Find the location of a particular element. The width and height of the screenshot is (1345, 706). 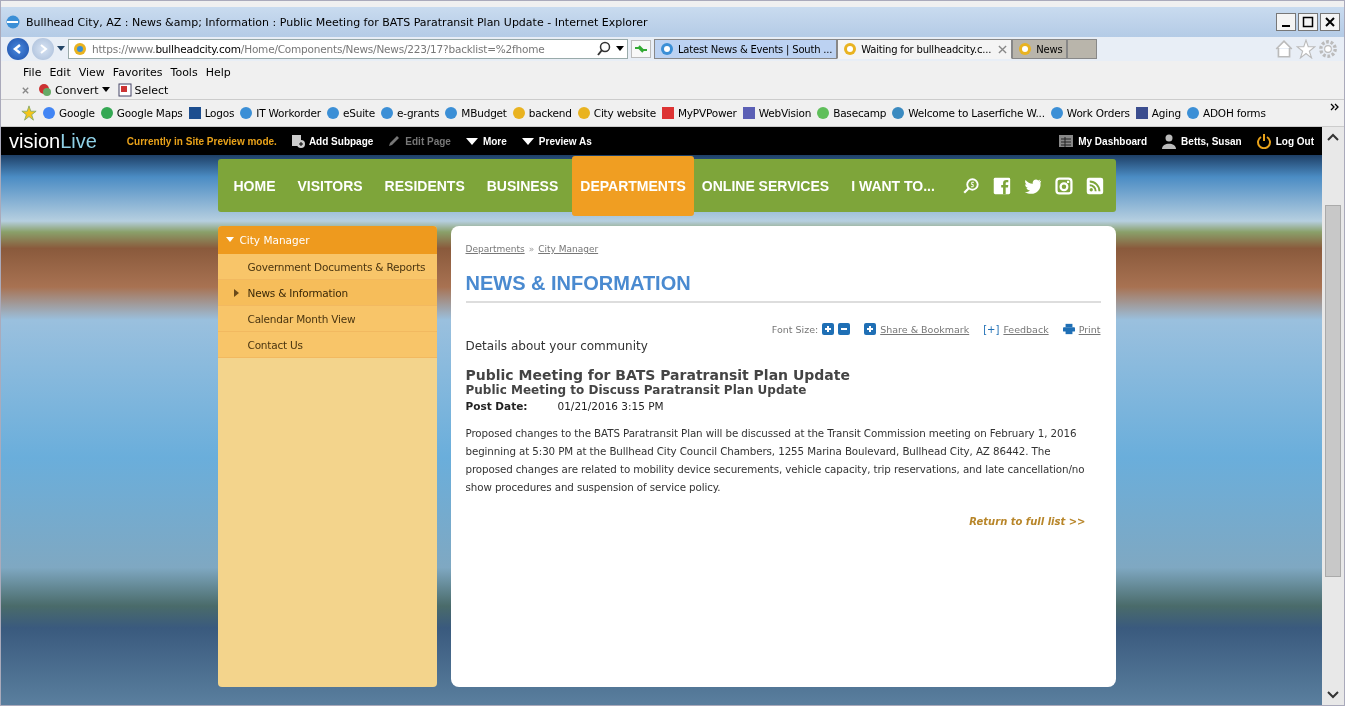

favorites-link: MyPVPower is located at coordinates (698, 113).